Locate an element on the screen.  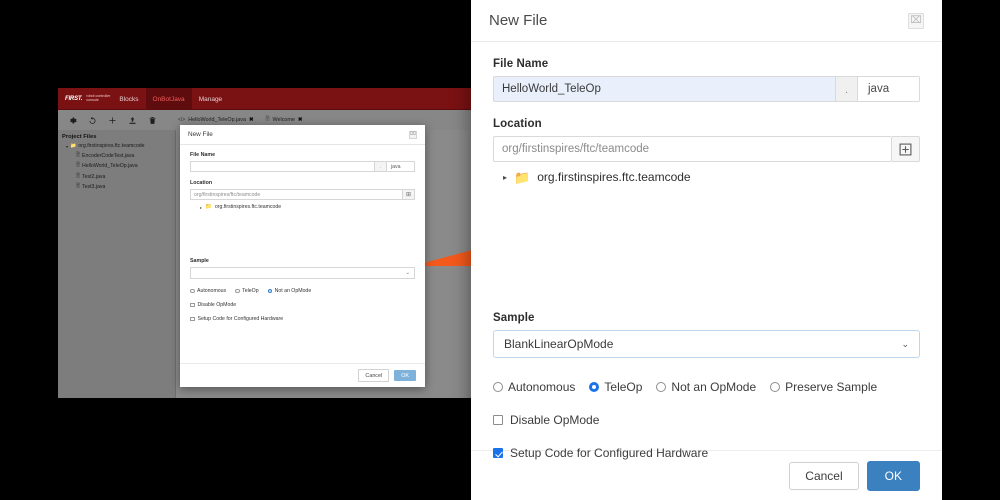
nav-item-manage: Manage is located at coordinates (211, 99).